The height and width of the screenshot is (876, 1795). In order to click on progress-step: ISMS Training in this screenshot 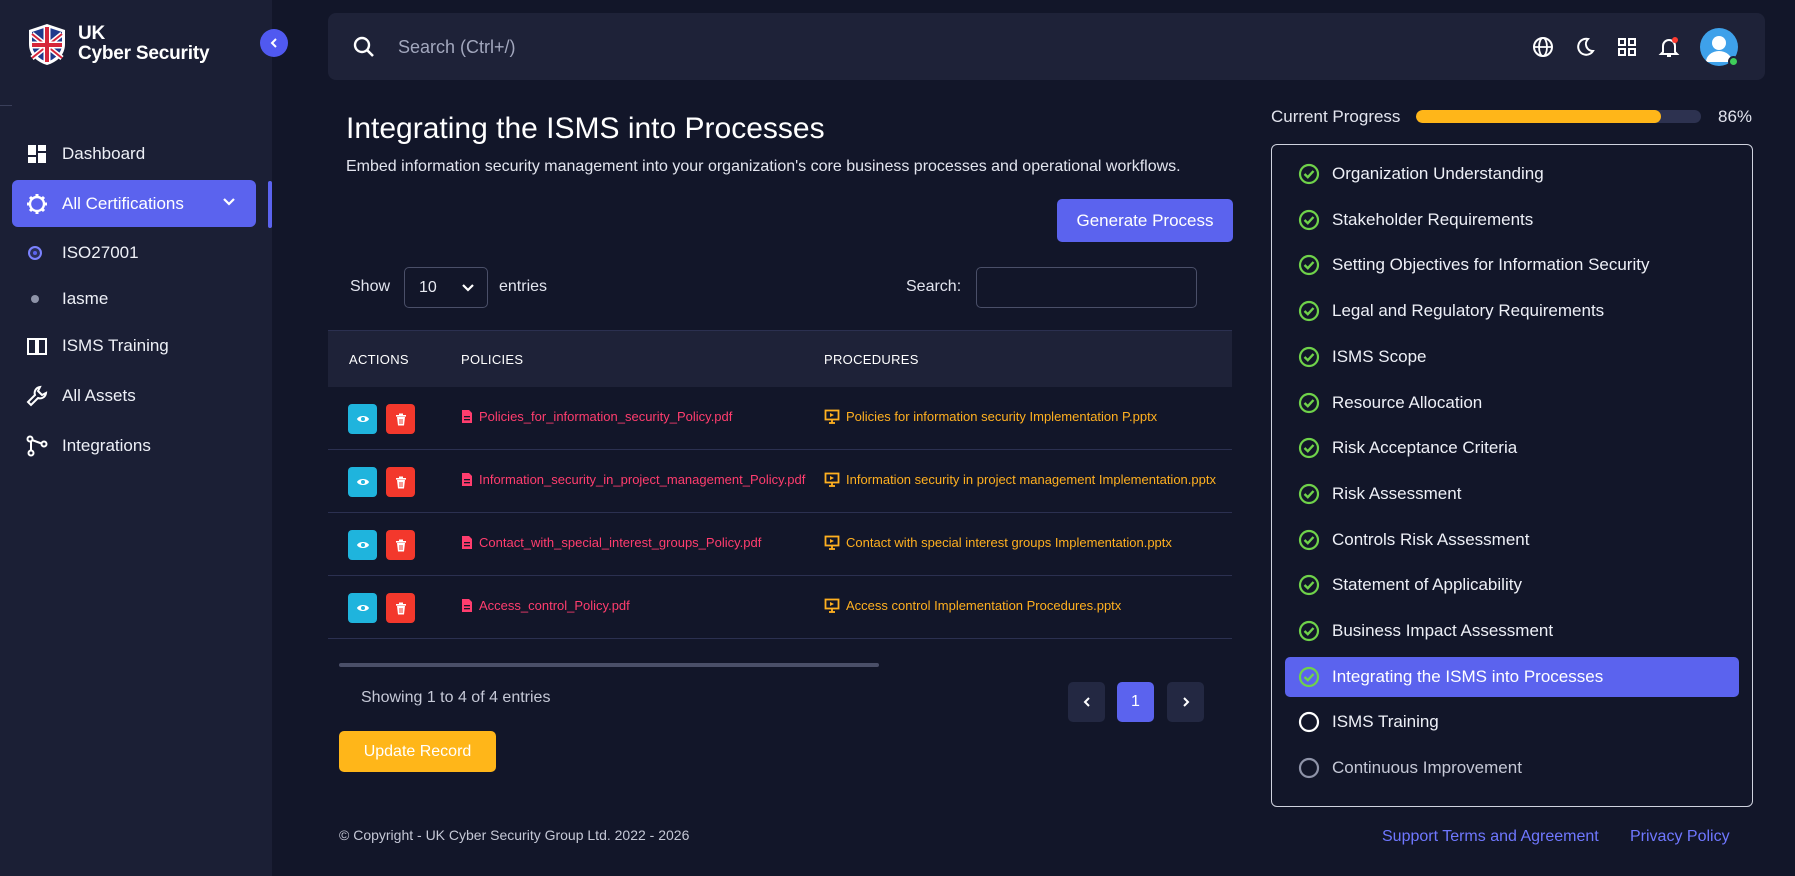, I will do `click(1512, 722)`.